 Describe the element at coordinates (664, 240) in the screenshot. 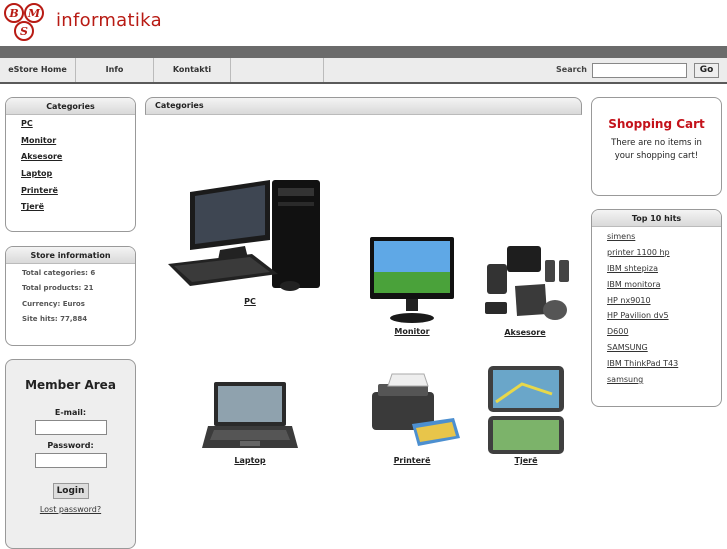

I see `top-hit-item: simens` at that location.